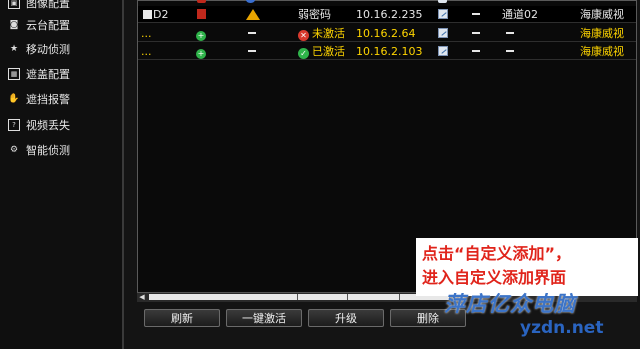 The image size is (640, 349). I want to click on sidebar-item-image-config: ▣ 图像配置, so click(39, 7).